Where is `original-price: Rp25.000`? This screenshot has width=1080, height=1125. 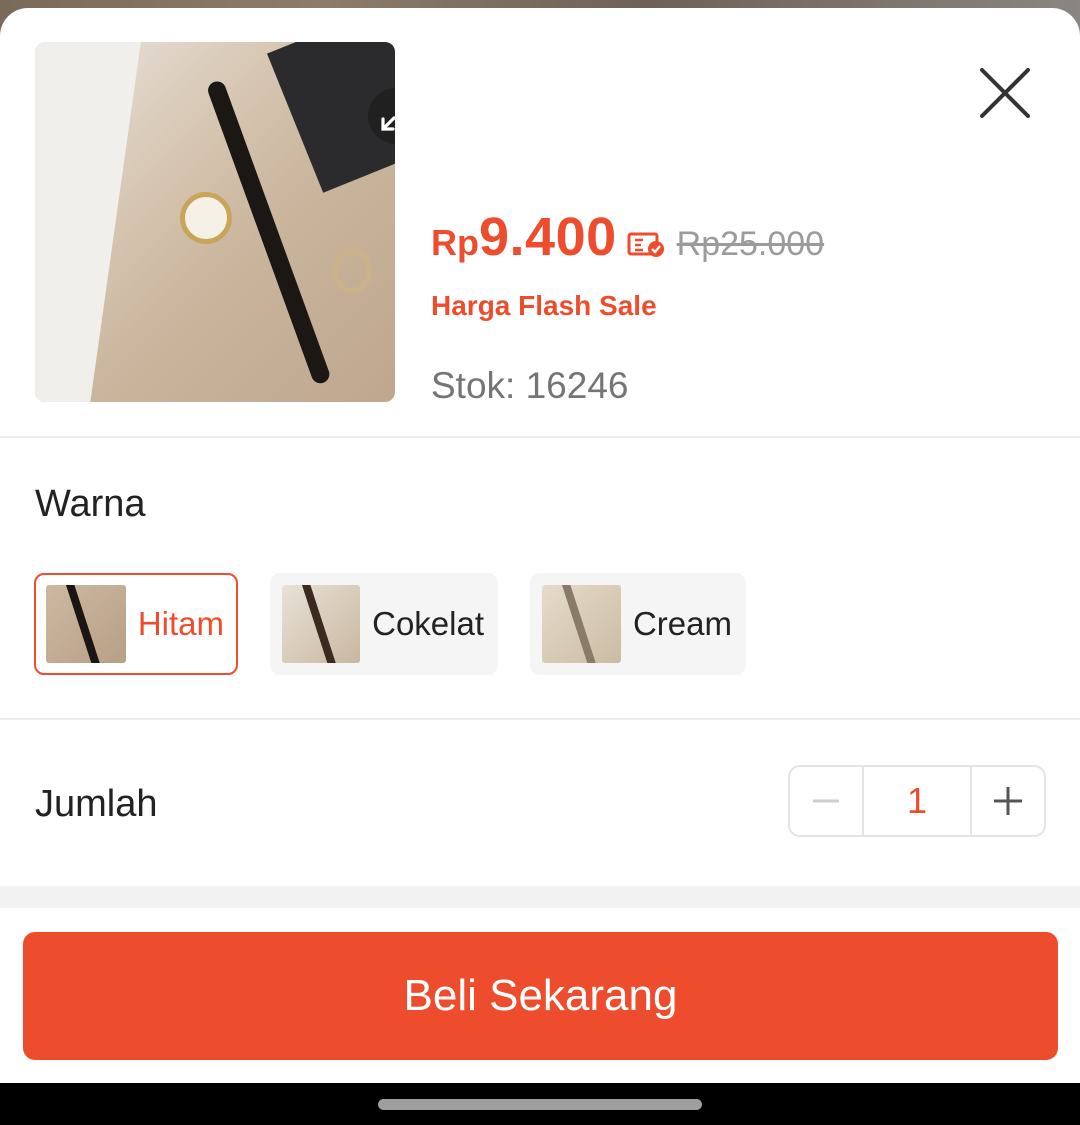 original-price: Rp25.000 is located at coordinates (750, 244).